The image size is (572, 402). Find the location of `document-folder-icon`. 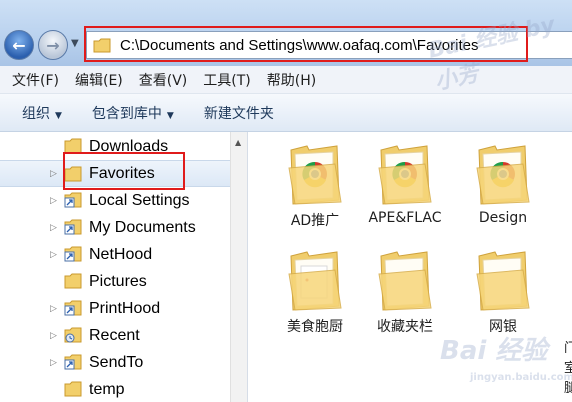

document-folder-icon is located at coordinates (315, 281).